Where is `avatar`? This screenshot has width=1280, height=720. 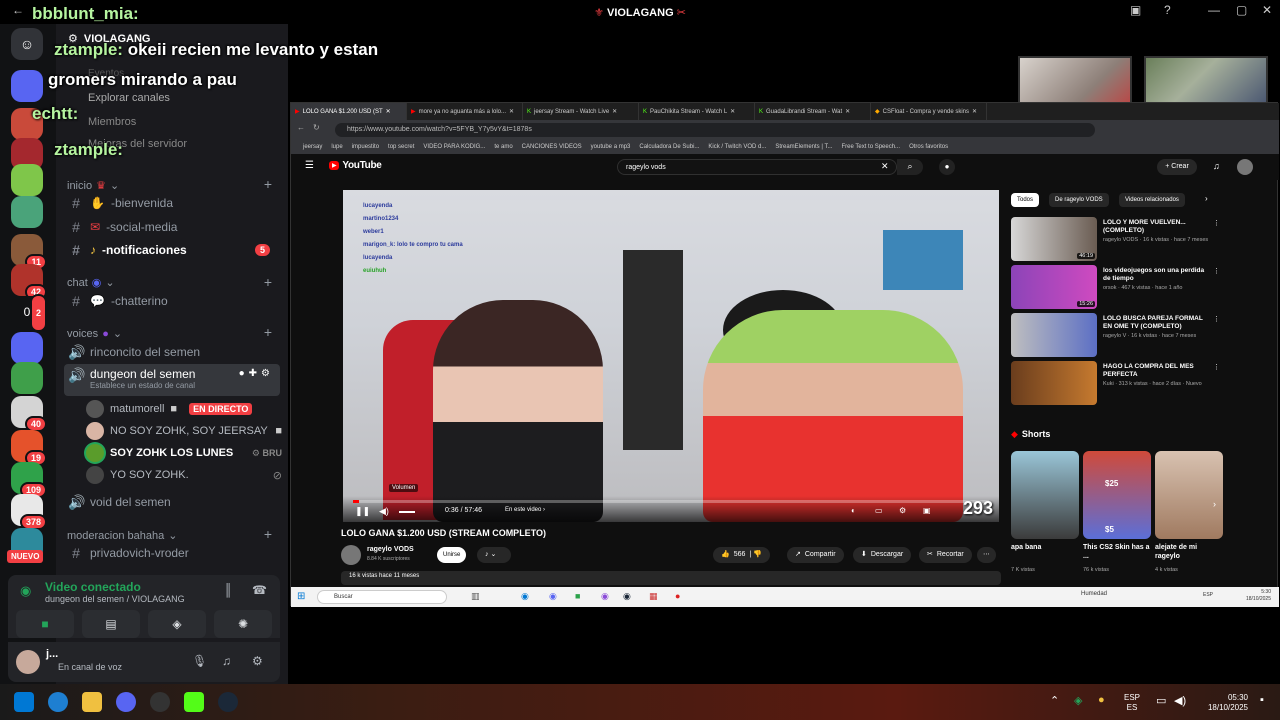 avatar is located at coordinates (28, 662).